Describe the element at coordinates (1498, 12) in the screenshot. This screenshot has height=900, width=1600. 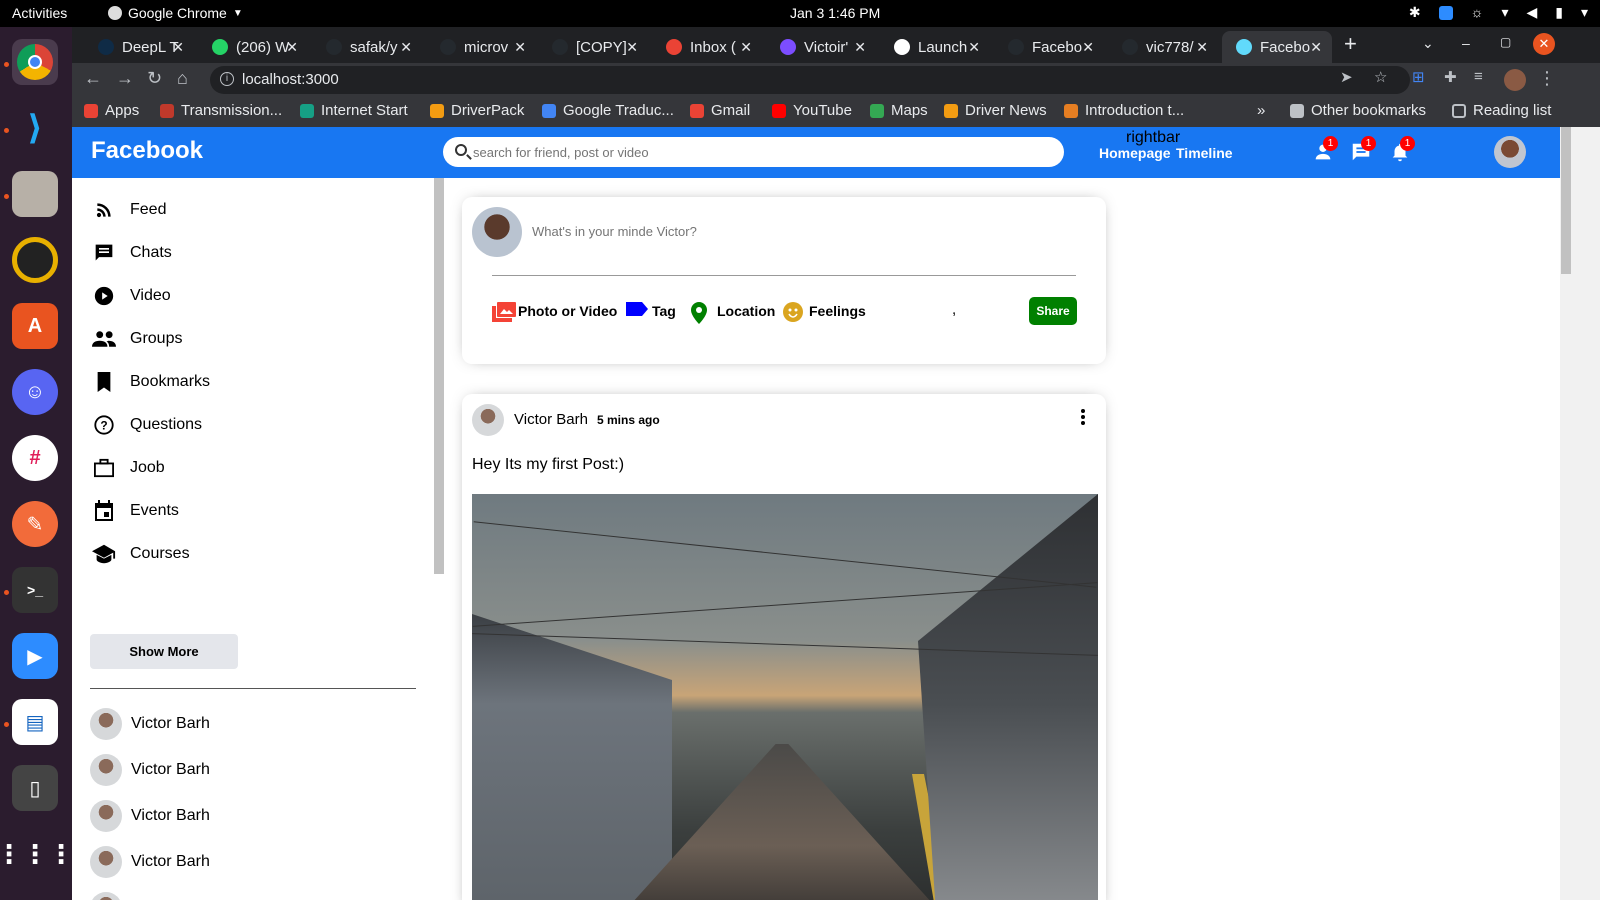
I see `system-tray: ✱ ☼ ▾ ◀ ▮ ▾` at that location.